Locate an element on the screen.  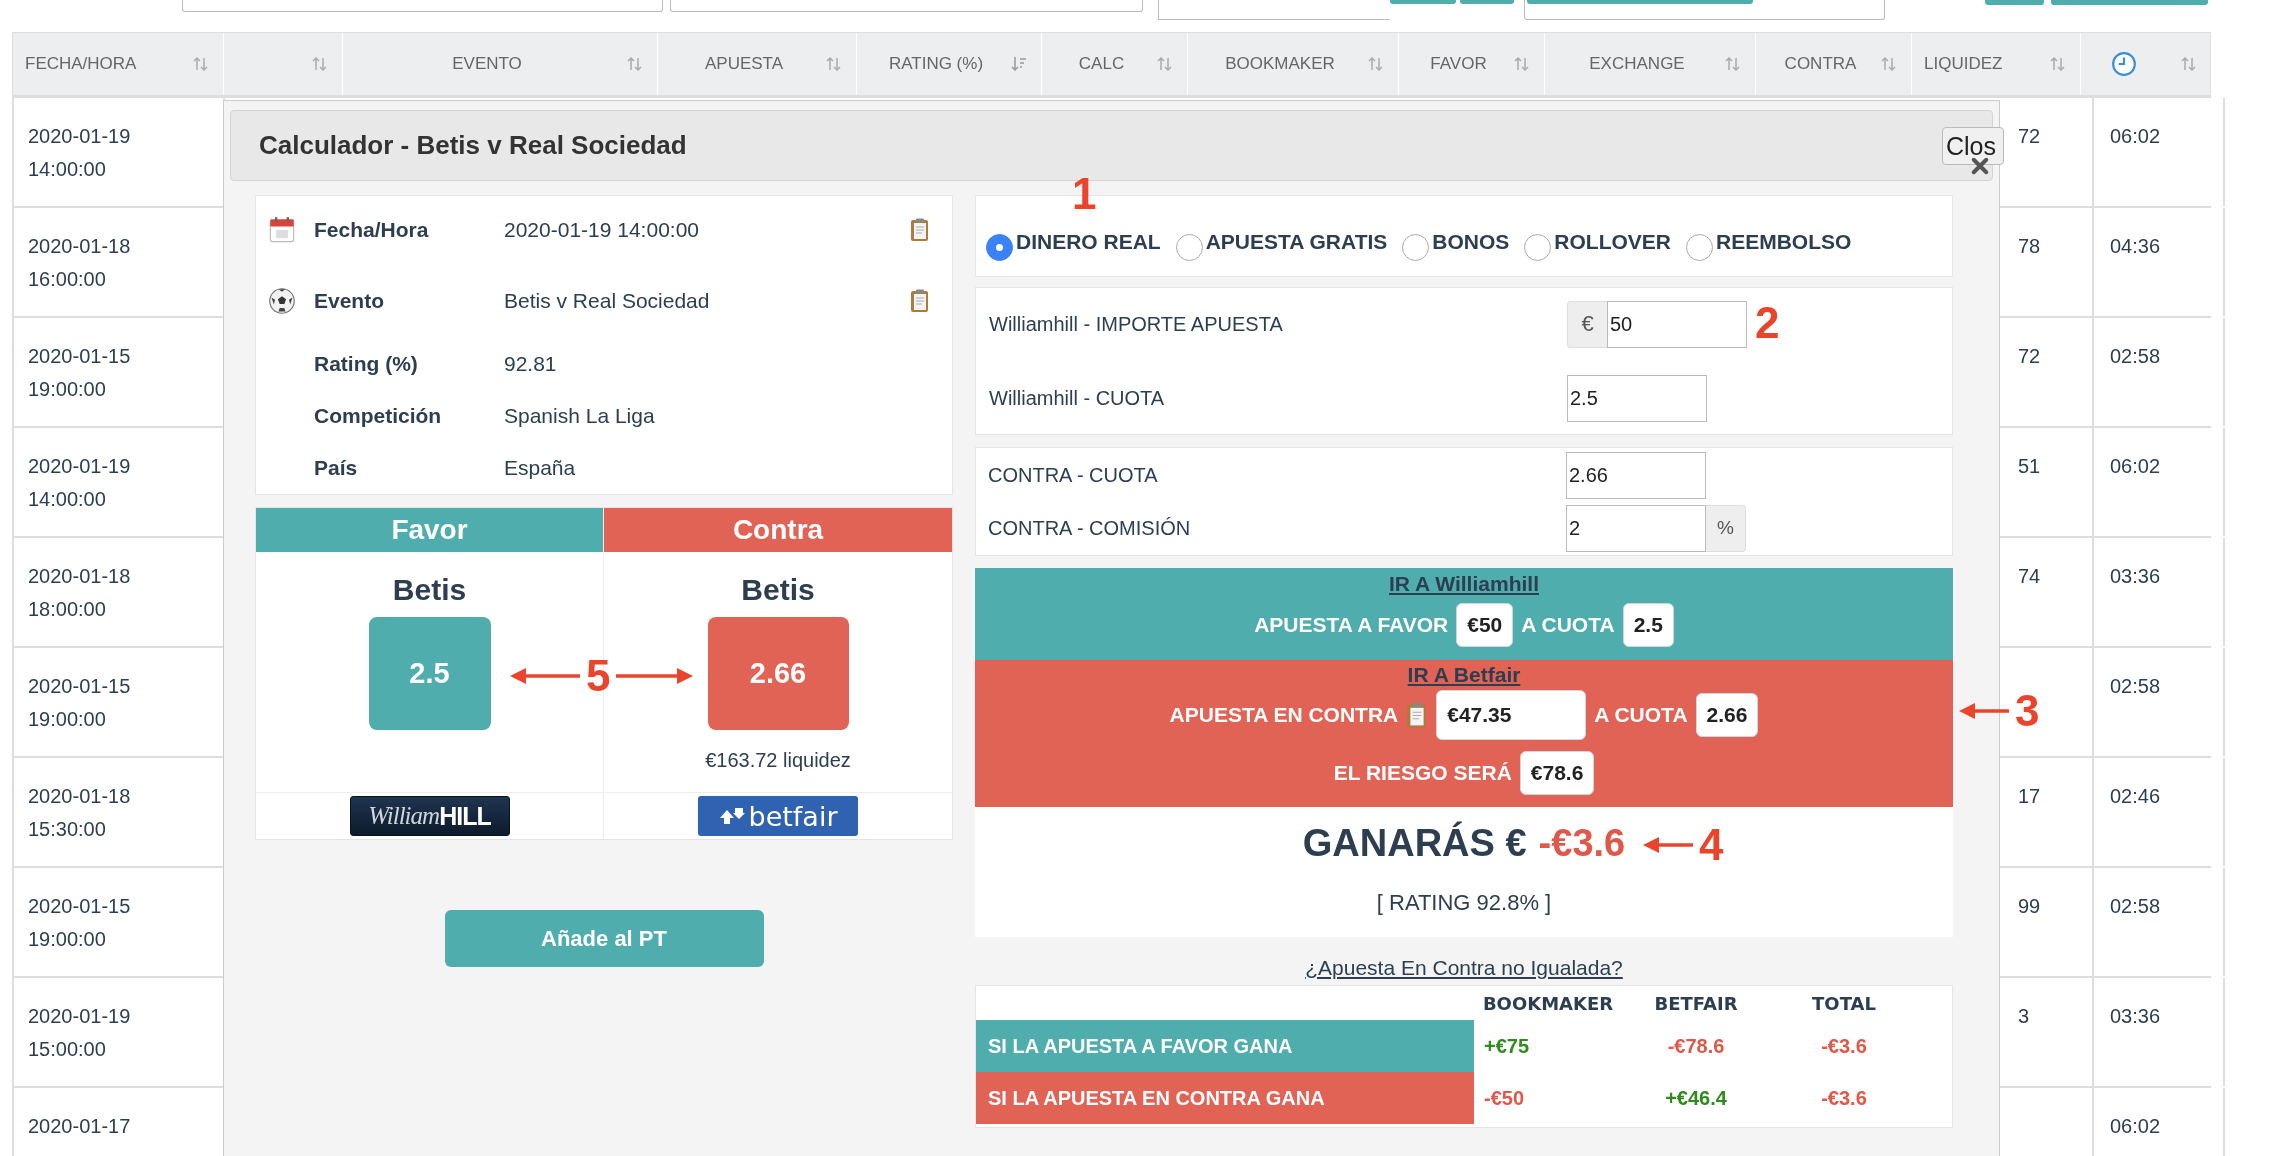
modal-title: Calculador - Betis v Real Sociedad is located at coordinates (473, 145).